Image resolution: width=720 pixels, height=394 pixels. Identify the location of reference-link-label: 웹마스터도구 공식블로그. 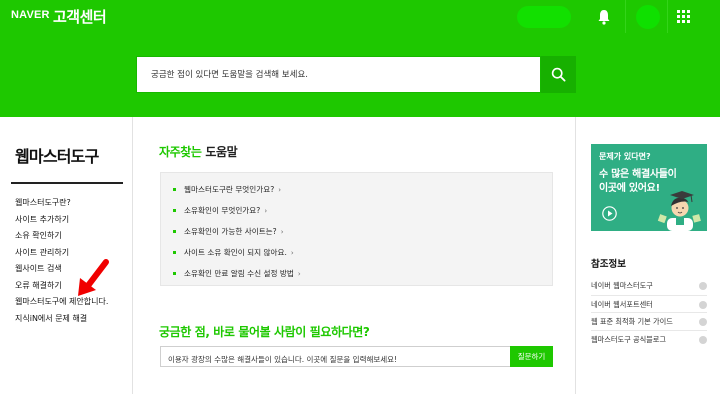
(629, 339).